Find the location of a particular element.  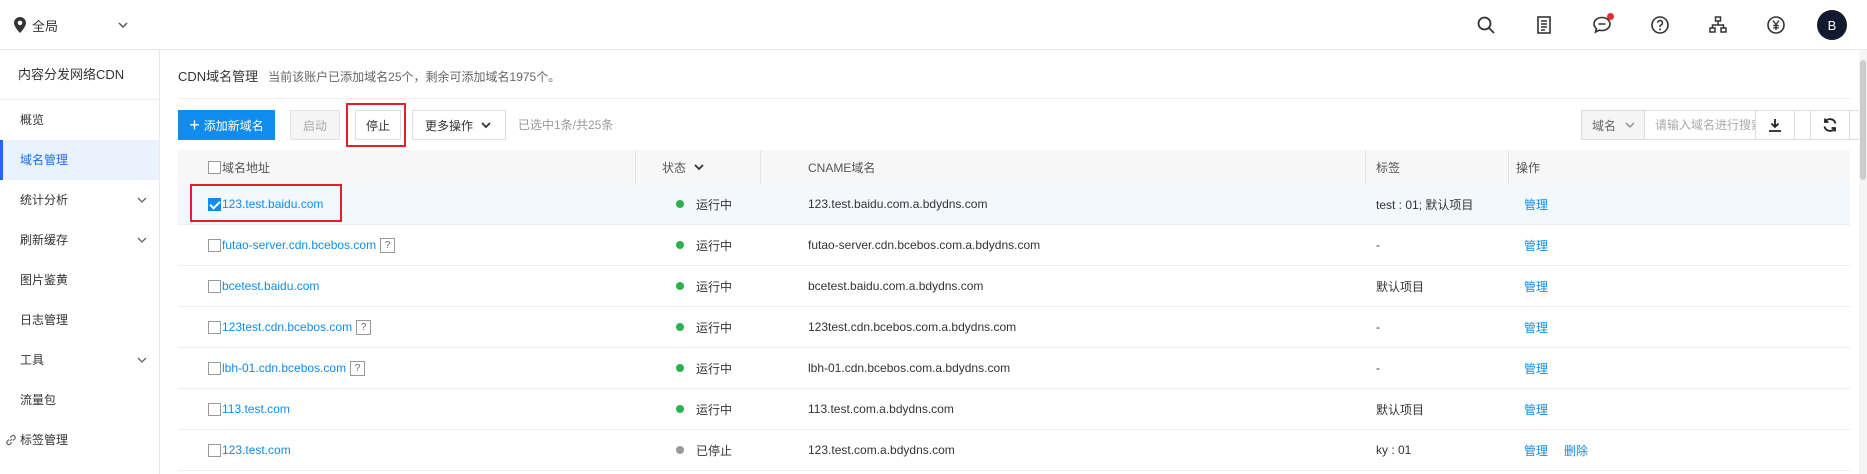

domain-link: lbh-01.cdn.bcebos.com is located at coordinates (284, 368).